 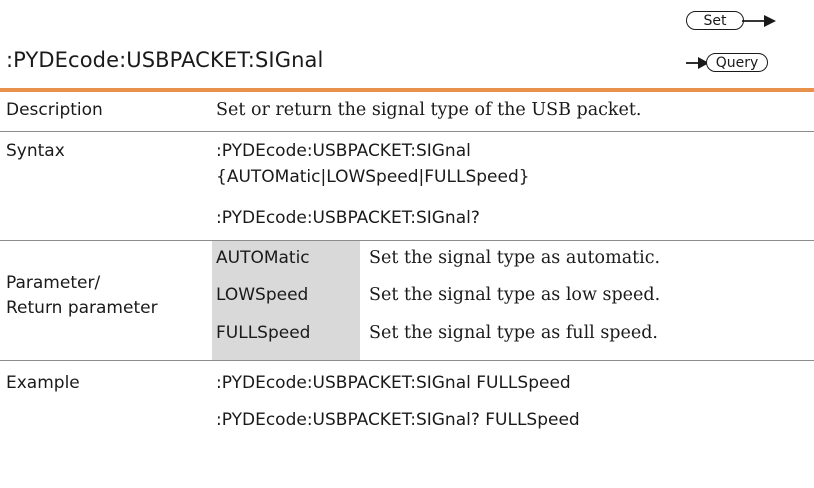 I want to click on syntax-label: Syntax, so click(x=35, y=151).